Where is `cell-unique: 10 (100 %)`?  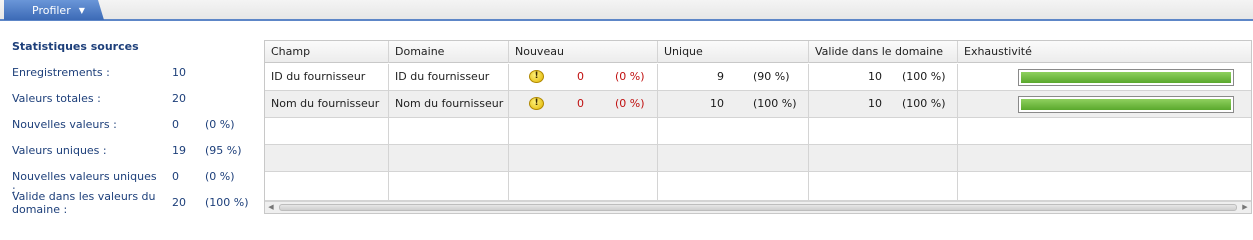
cell-unique: 10 (100 %) is located at coordinates (733, 104).